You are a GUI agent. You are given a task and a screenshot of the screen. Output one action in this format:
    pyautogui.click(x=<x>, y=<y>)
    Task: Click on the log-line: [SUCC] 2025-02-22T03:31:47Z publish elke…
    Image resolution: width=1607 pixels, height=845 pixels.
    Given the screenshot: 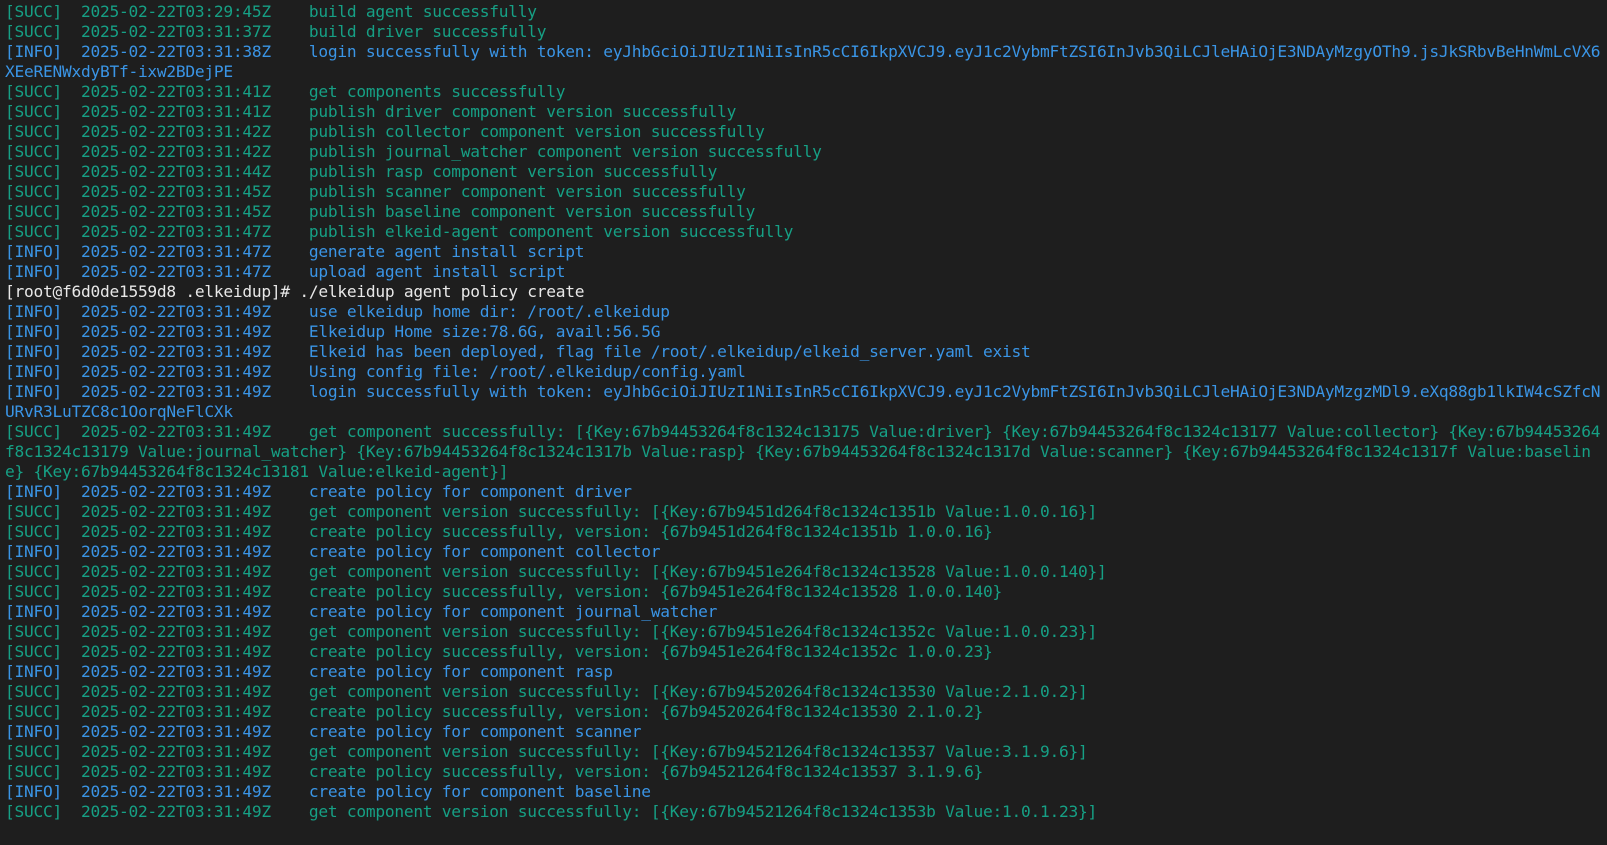 What is the action you would take?
    pyautogui.click(x=399, y=231)
    